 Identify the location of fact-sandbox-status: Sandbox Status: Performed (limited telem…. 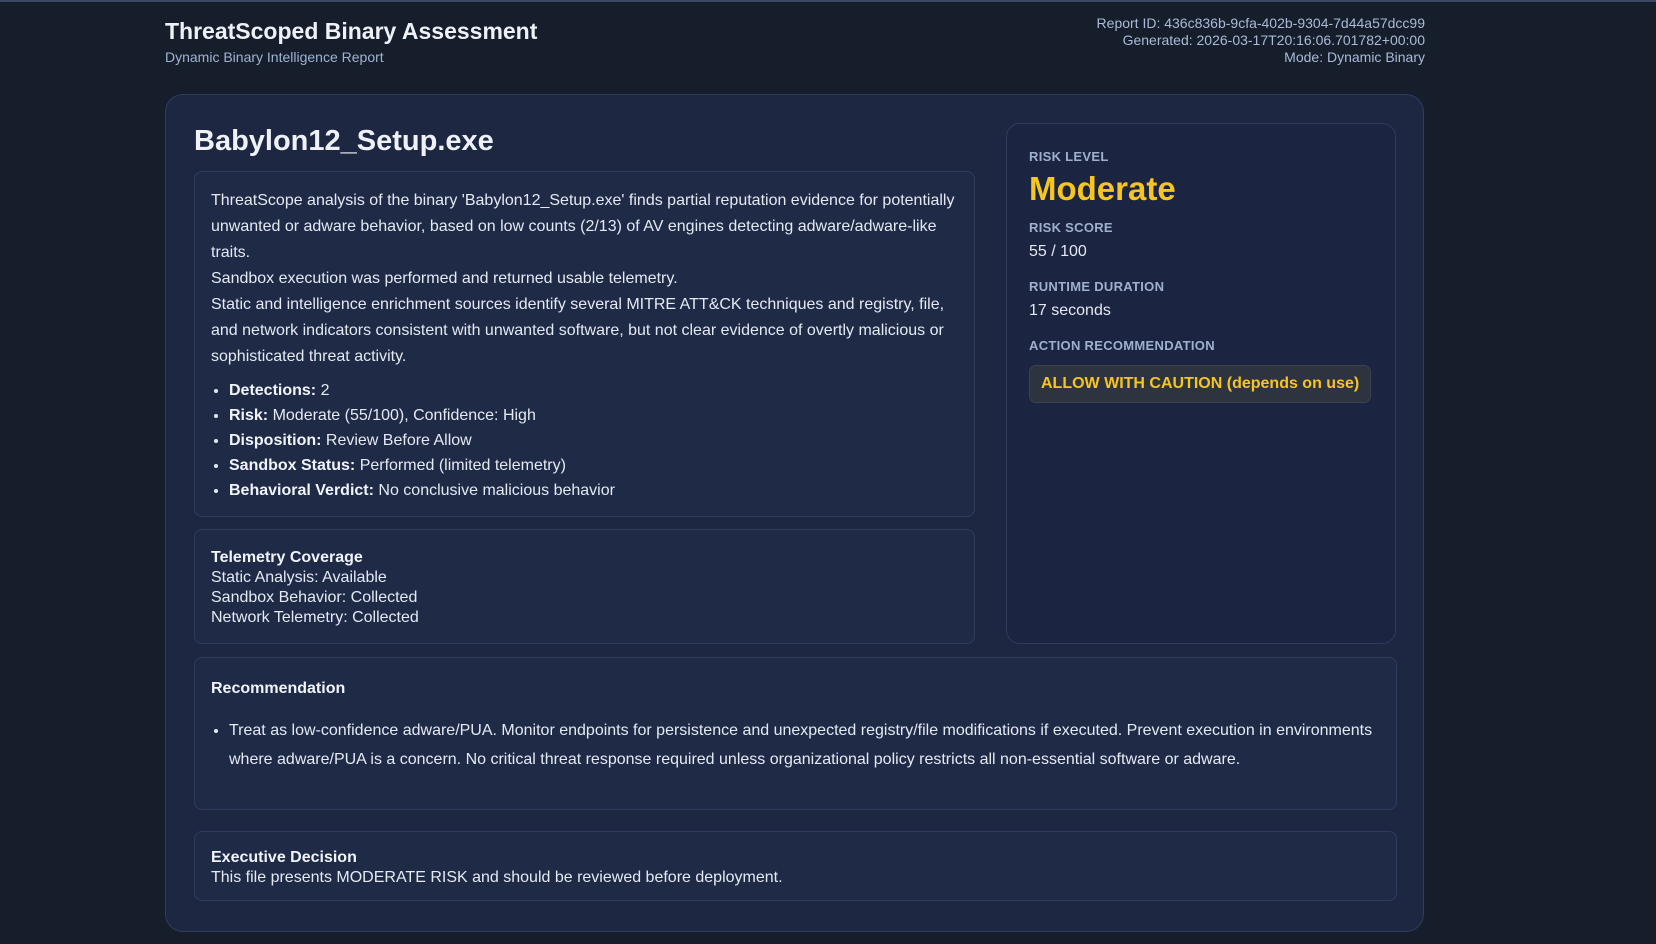
(593, 465).